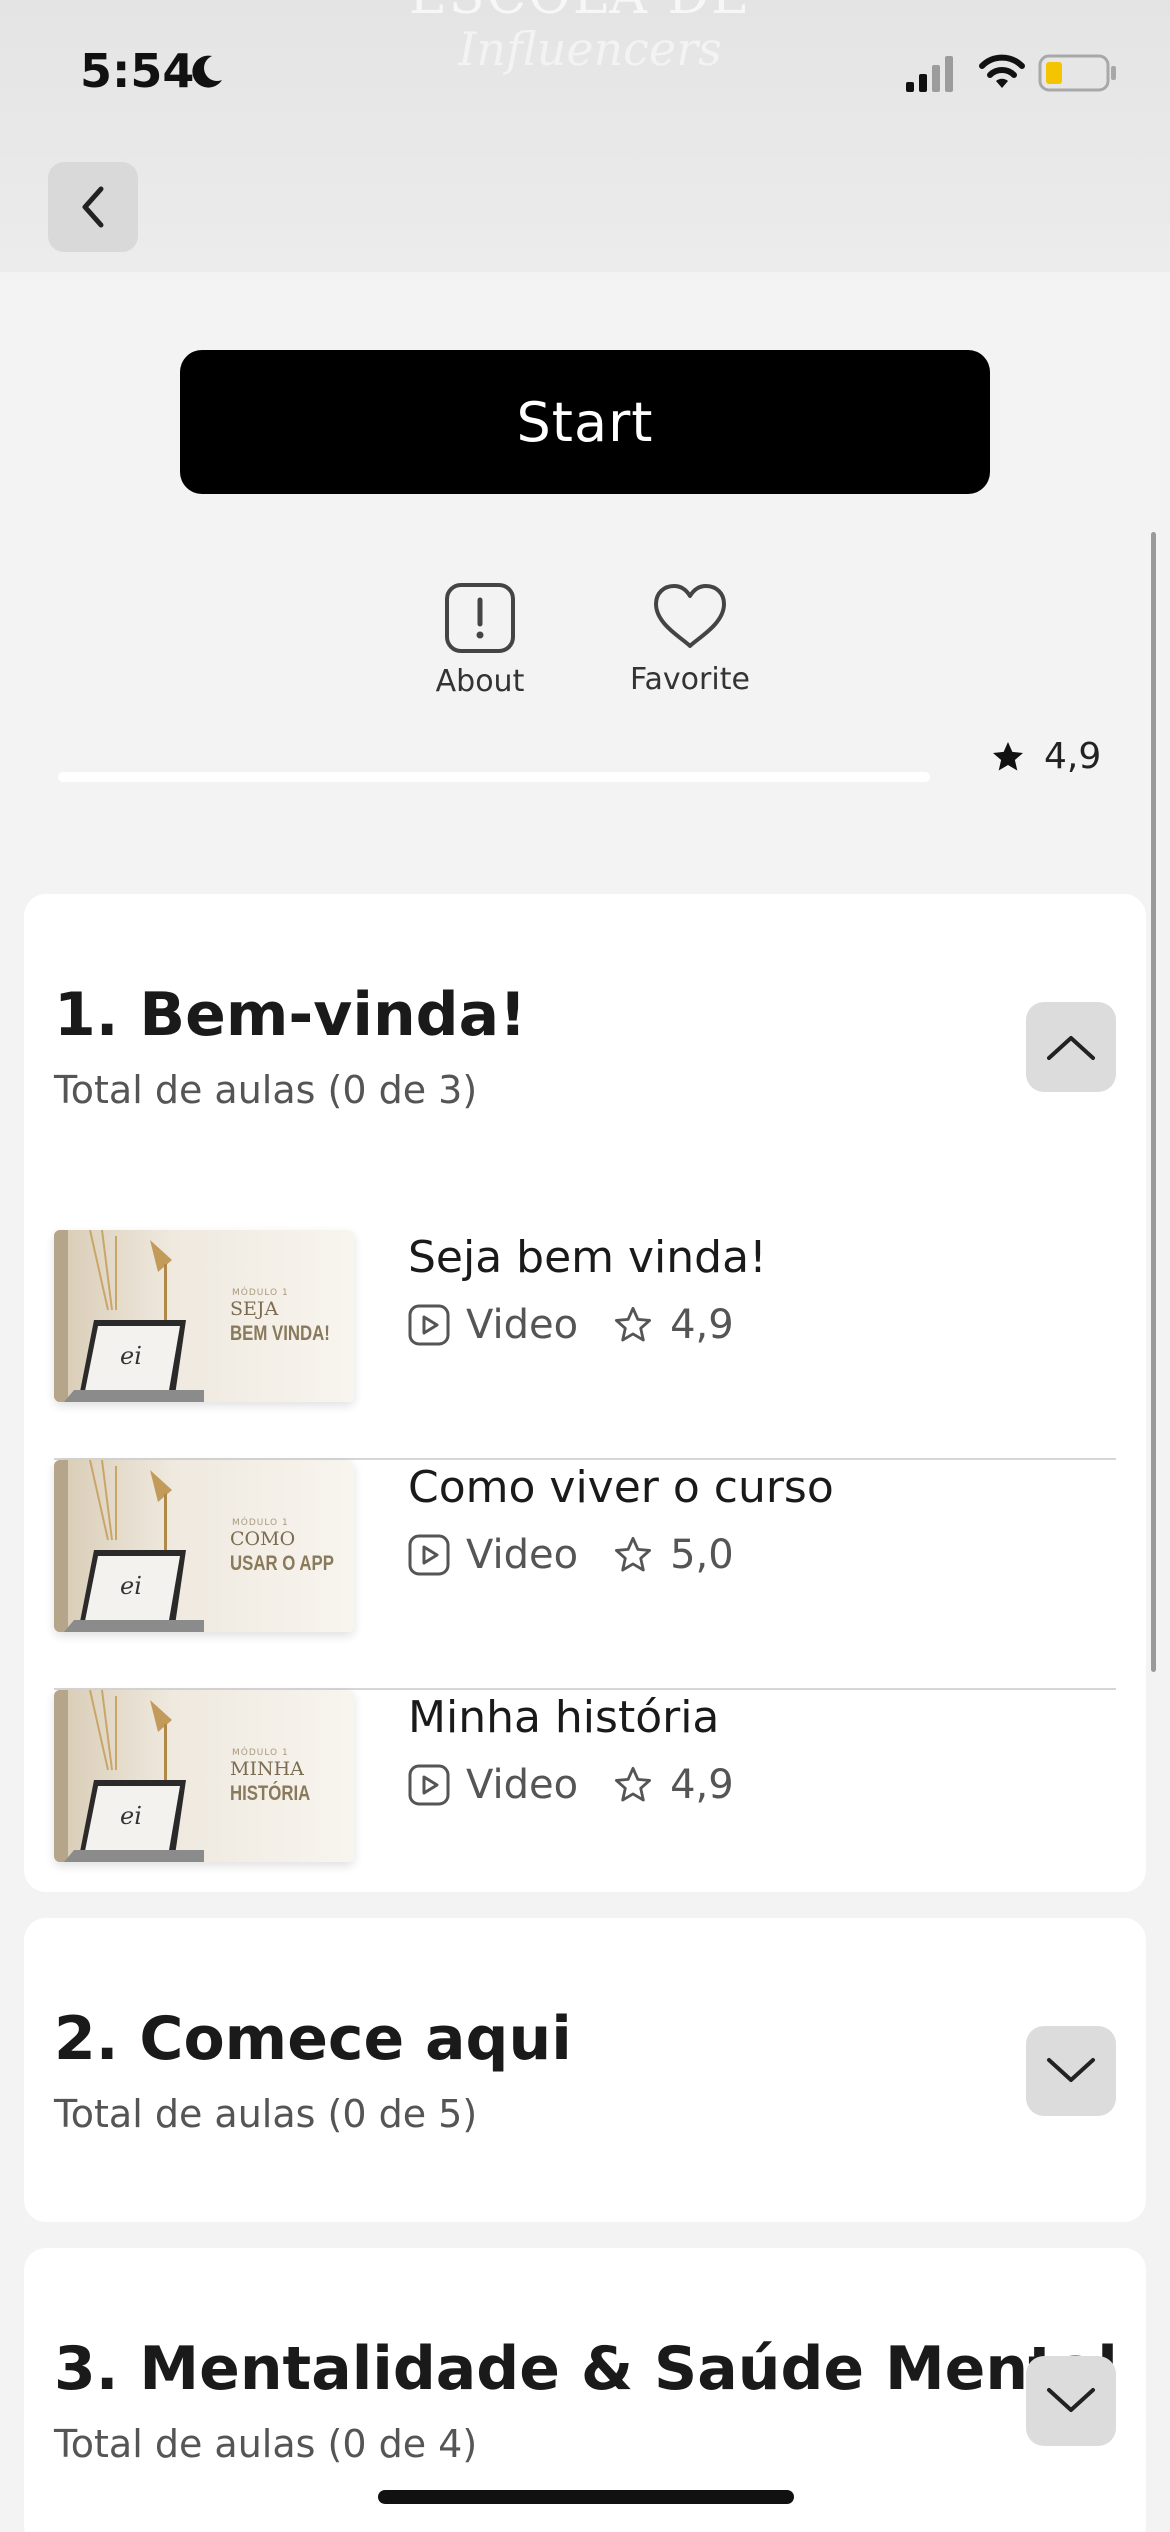 The image size is (1170, 2532). I want to click on thumb-title-line1: COMO, so click(263, 1539).